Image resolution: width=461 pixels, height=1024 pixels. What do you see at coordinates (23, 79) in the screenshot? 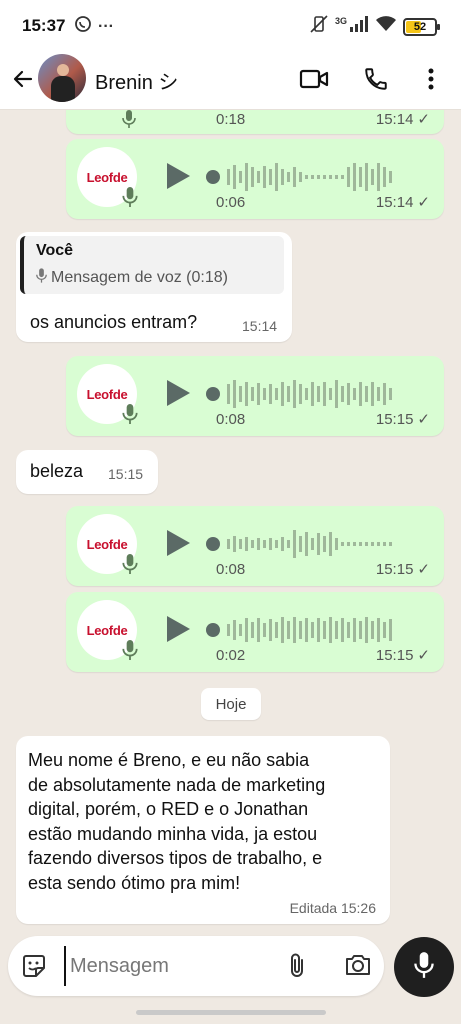
I see `back-arrow-icon` at bounding box center [23, 79].